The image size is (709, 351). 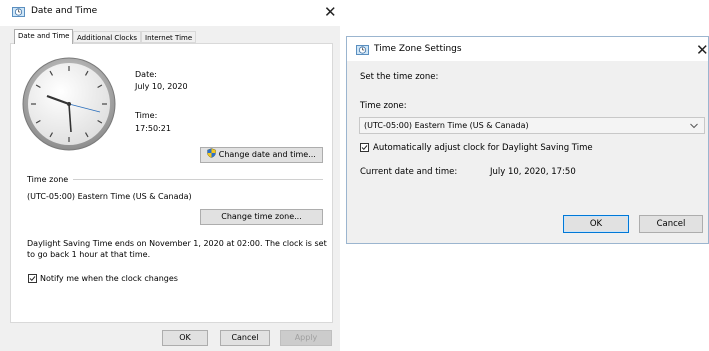 I want to click on tab-additional-clocks: Additional Clocks, so click(x=107, y=37).